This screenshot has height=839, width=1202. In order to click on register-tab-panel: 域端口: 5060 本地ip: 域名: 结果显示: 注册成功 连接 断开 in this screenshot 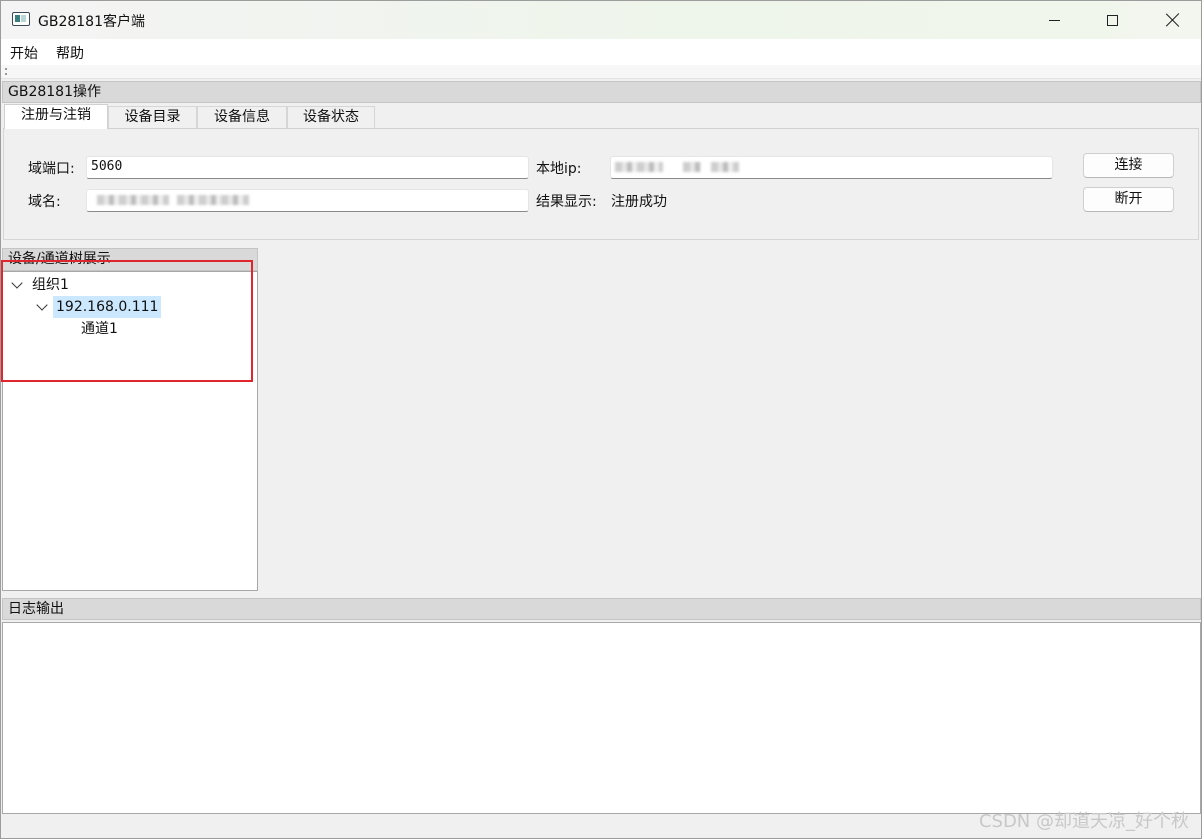, I will do `click(601, 184)`.